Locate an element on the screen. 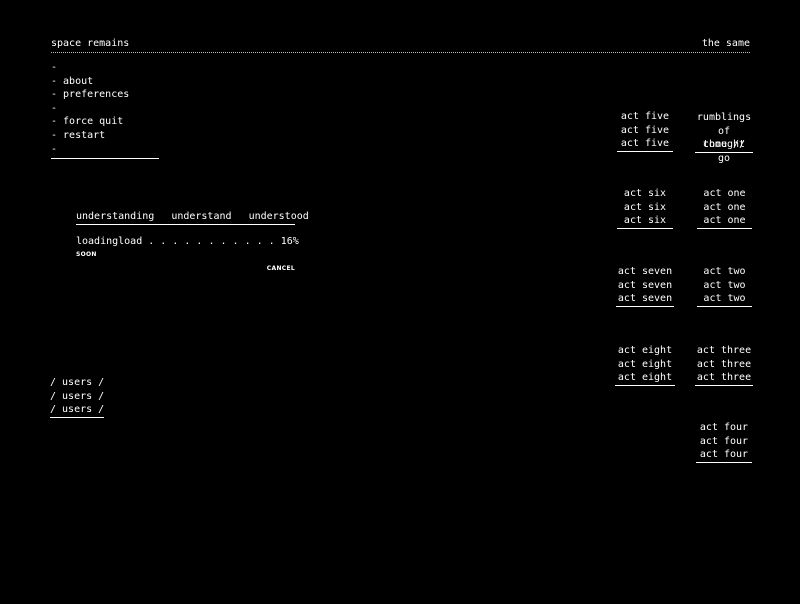 The width and height of the screenshot is (800, 604). act-five-group: act five act five act five is located at coordinates (645, 131).